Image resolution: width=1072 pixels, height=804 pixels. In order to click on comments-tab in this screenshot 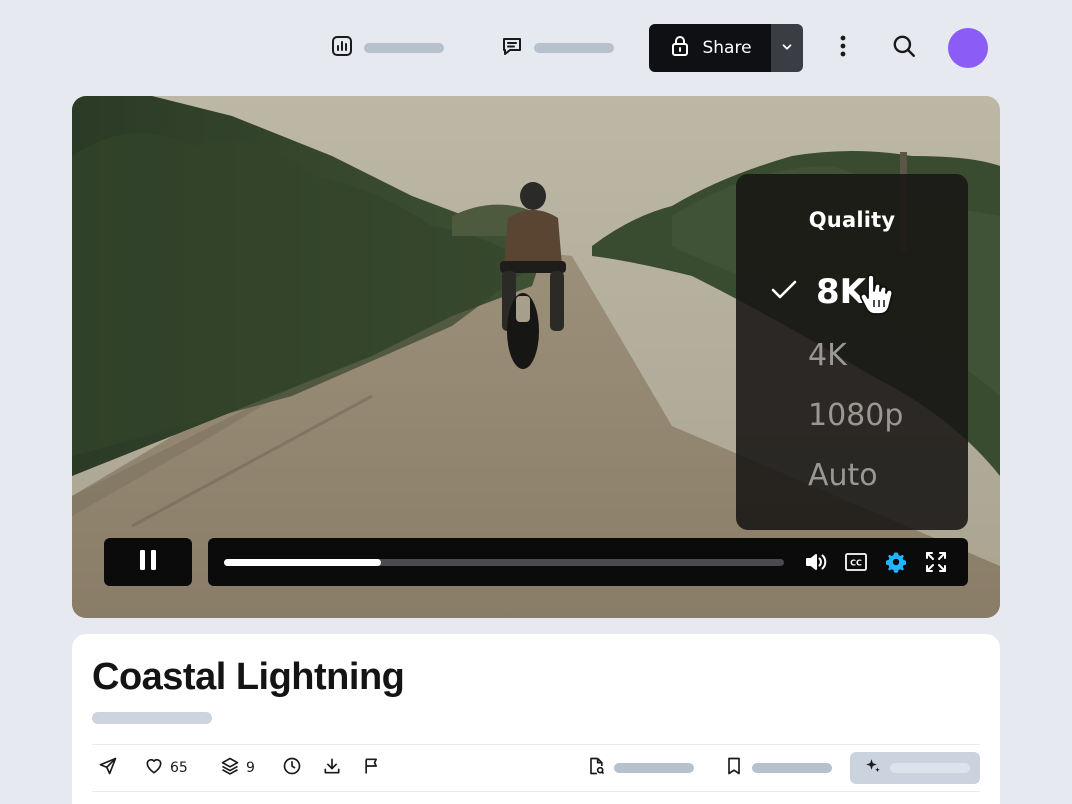, I will do `click(557, 48)`.